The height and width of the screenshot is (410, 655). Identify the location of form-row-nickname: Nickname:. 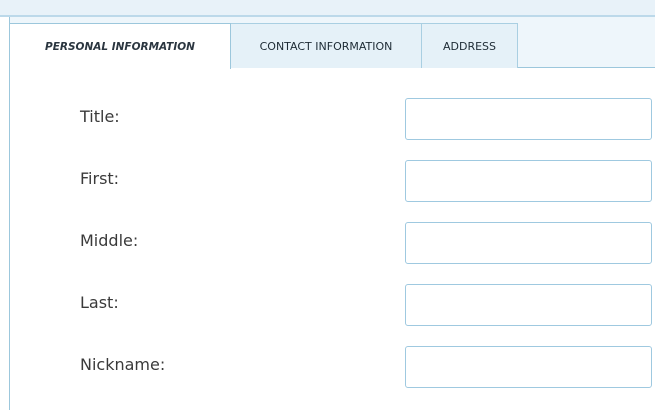
(332, 367).